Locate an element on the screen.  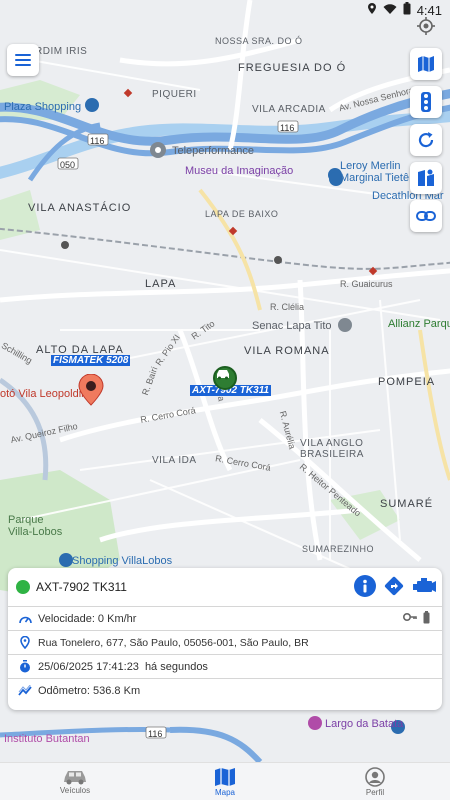
nav-map: Mapa is located at coordinates (225, 781).